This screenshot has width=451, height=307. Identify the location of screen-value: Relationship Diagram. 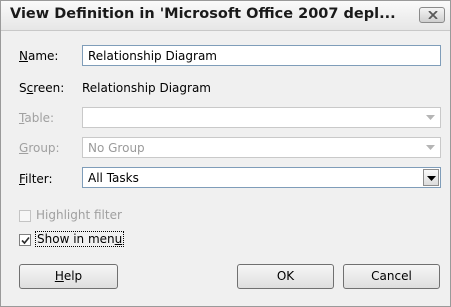
(146, 88).